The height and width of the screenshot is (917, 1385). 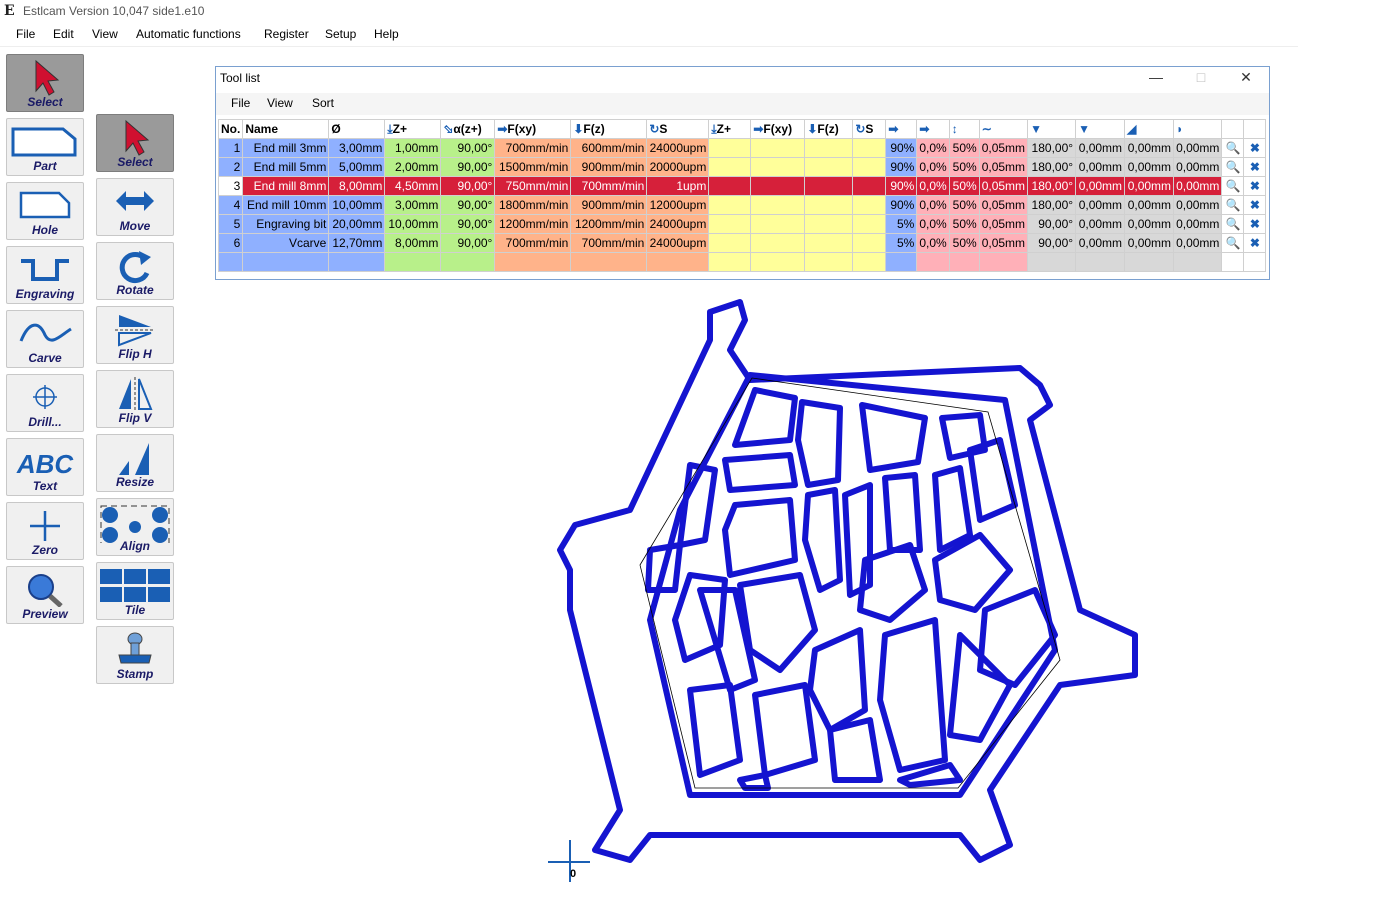 What do you see at coordinates (135, 399) in the screenshot?
I see `flip-v-tool-button: Flip V` at bounding box center [135, 399].